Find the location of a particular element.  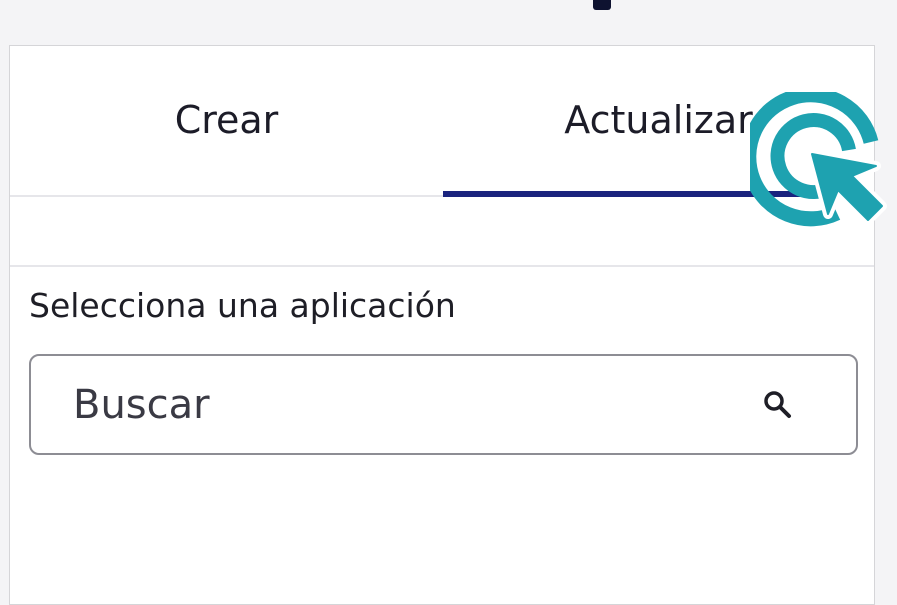

search-input is located at coordinates (391, 404).